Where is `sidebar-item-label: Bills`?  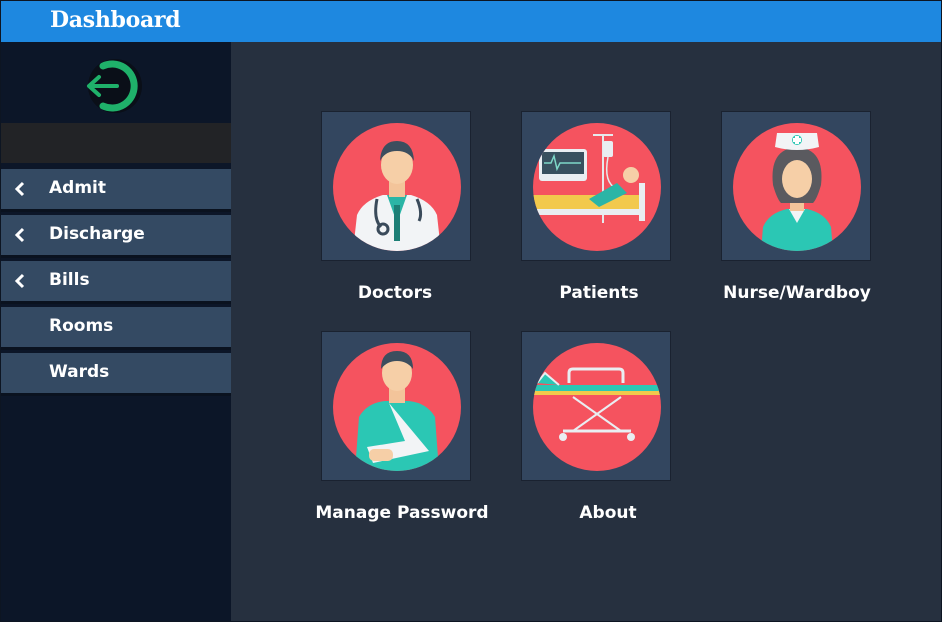 sidebar-item-label: Bills is located at coordinates (69, 280).